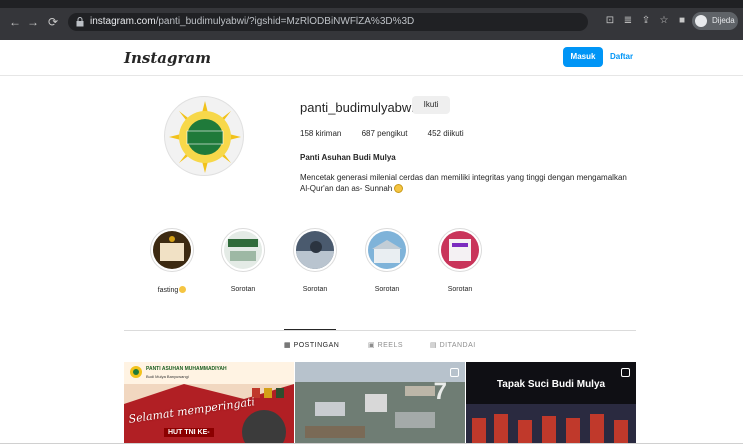  Describe the element at coordinates (371, 4) in the screenshot. I see `browser-tabstrip` at that location.